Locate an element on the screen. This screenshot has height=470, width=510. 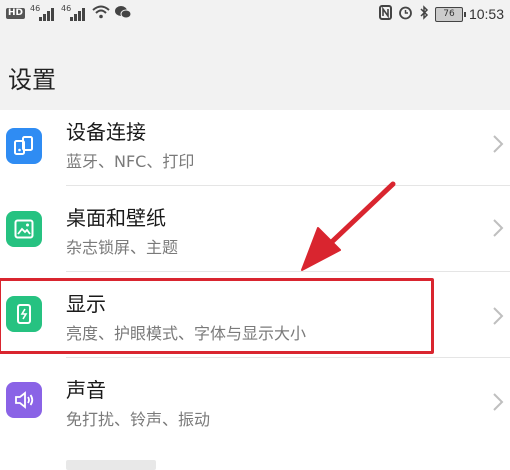
alarm-icon is located at coordinates (405, 14).